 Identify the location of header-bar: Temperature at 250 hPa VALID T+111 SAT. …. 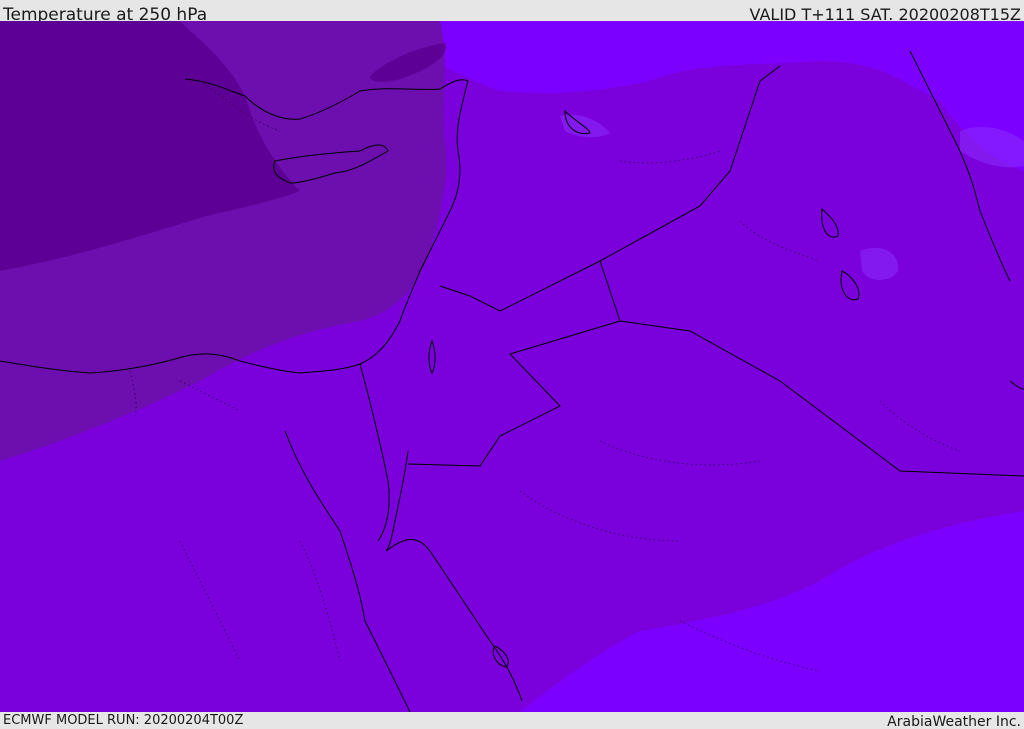
(512, 12).